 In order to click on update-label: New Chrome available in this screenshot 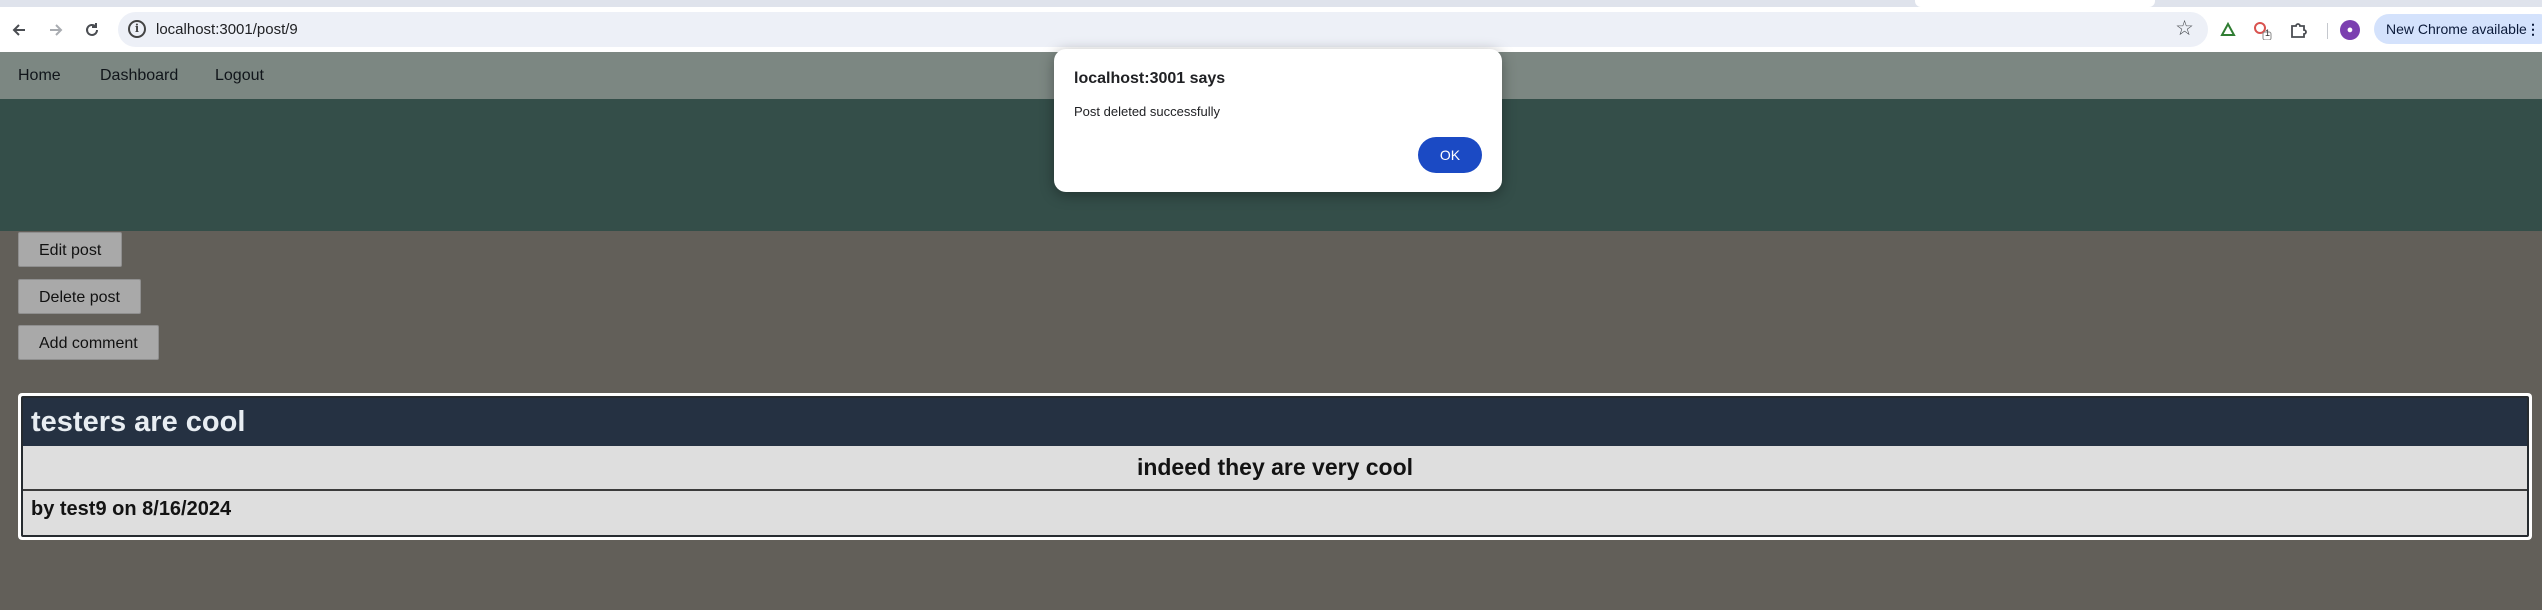, I will do `click(2456, 29)`.